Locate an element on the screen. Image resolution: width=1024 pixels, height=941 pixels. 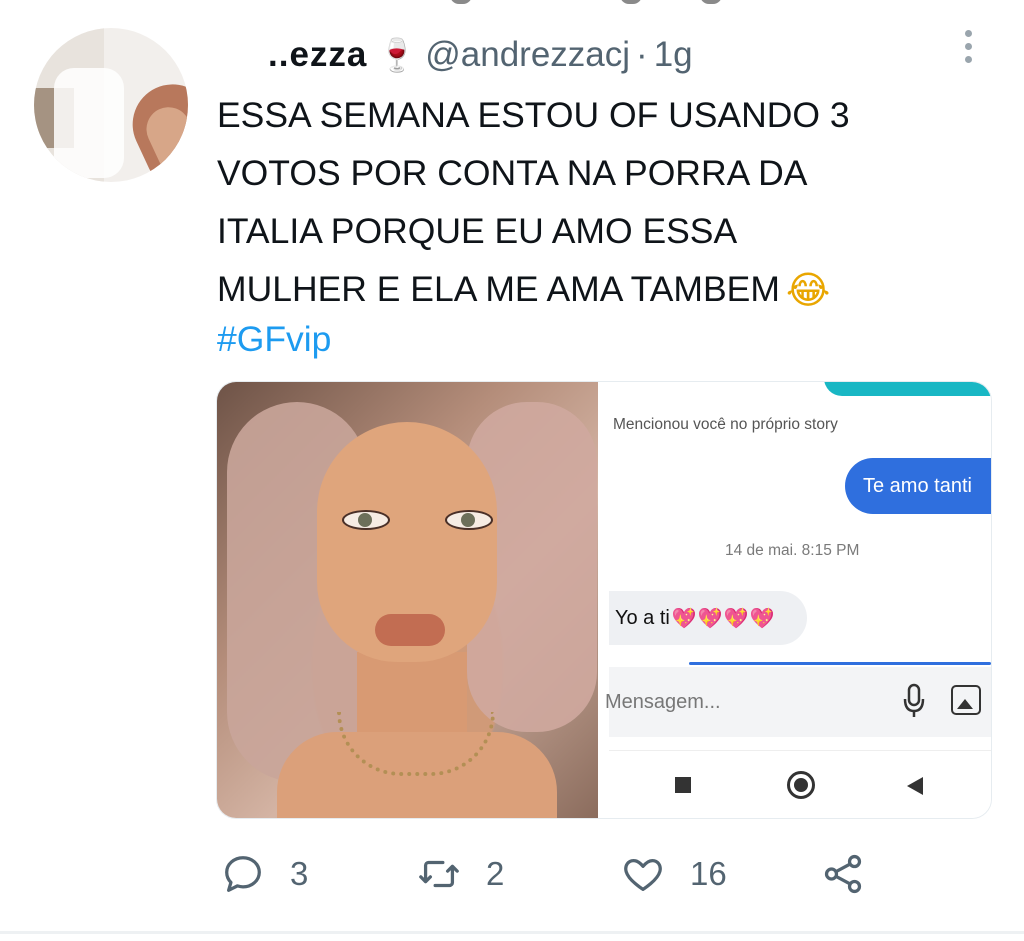
wine-glass-emoji: 🍷 is located at coordinates (397, 55).